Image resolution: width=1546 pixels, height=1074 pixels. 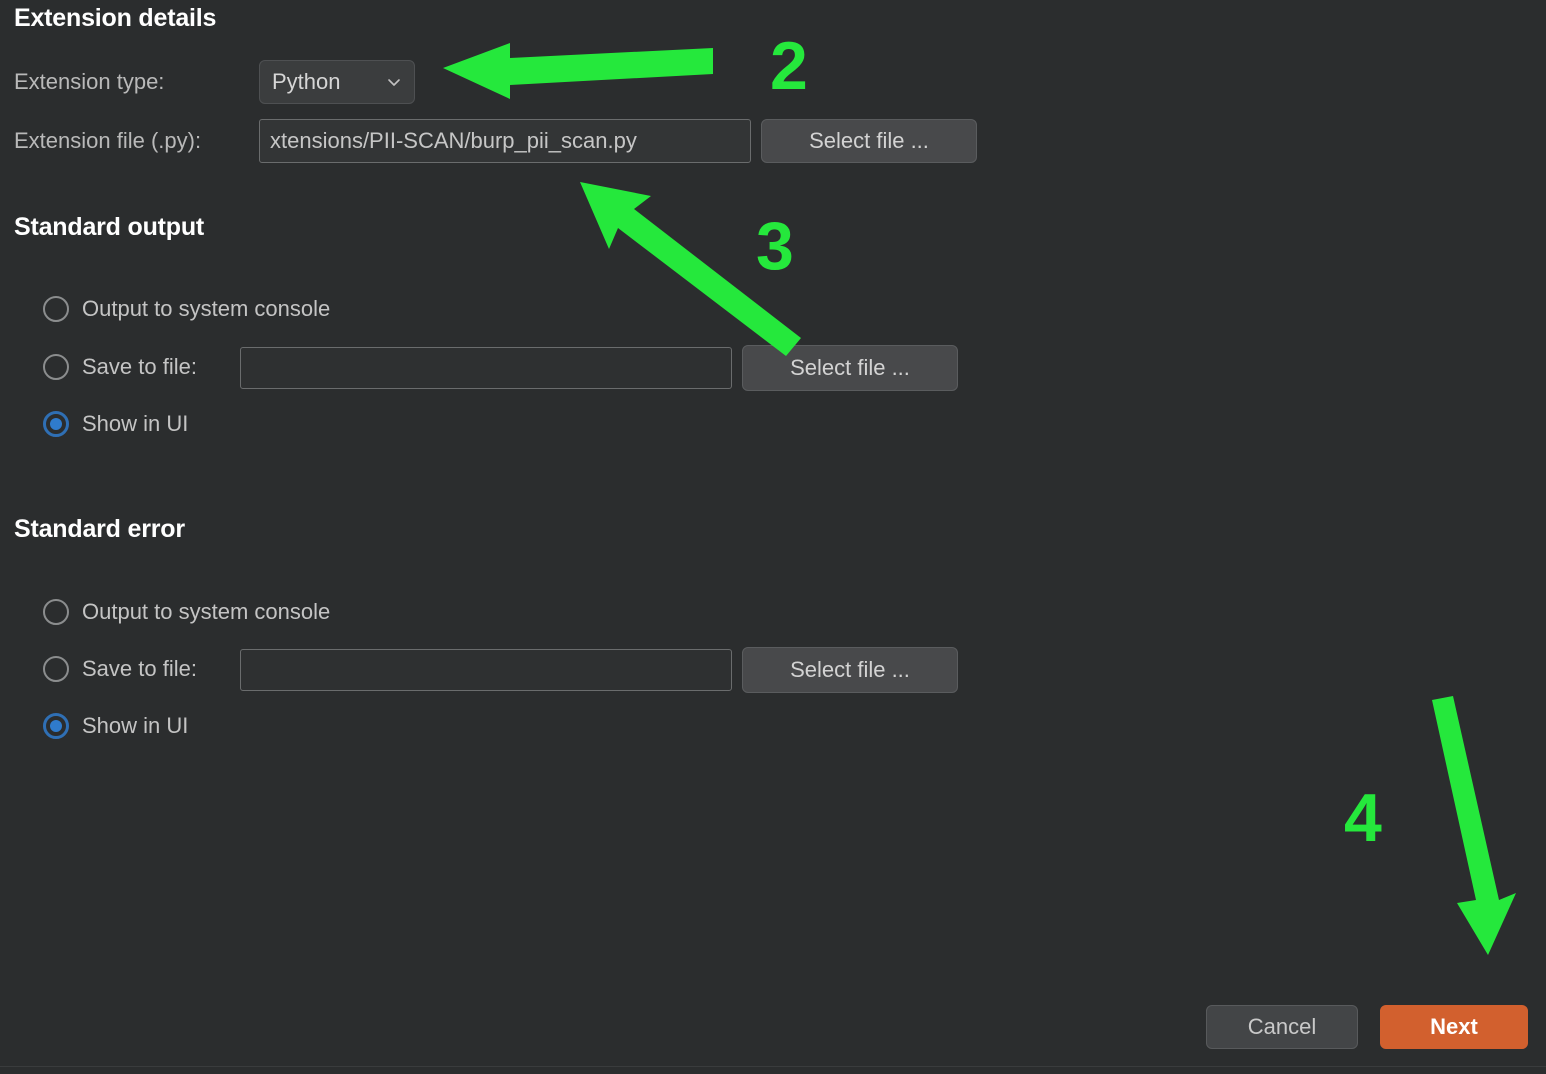 I want to click on stderr-option-system-console-label: Output to system console, so click(x=206, y=611).